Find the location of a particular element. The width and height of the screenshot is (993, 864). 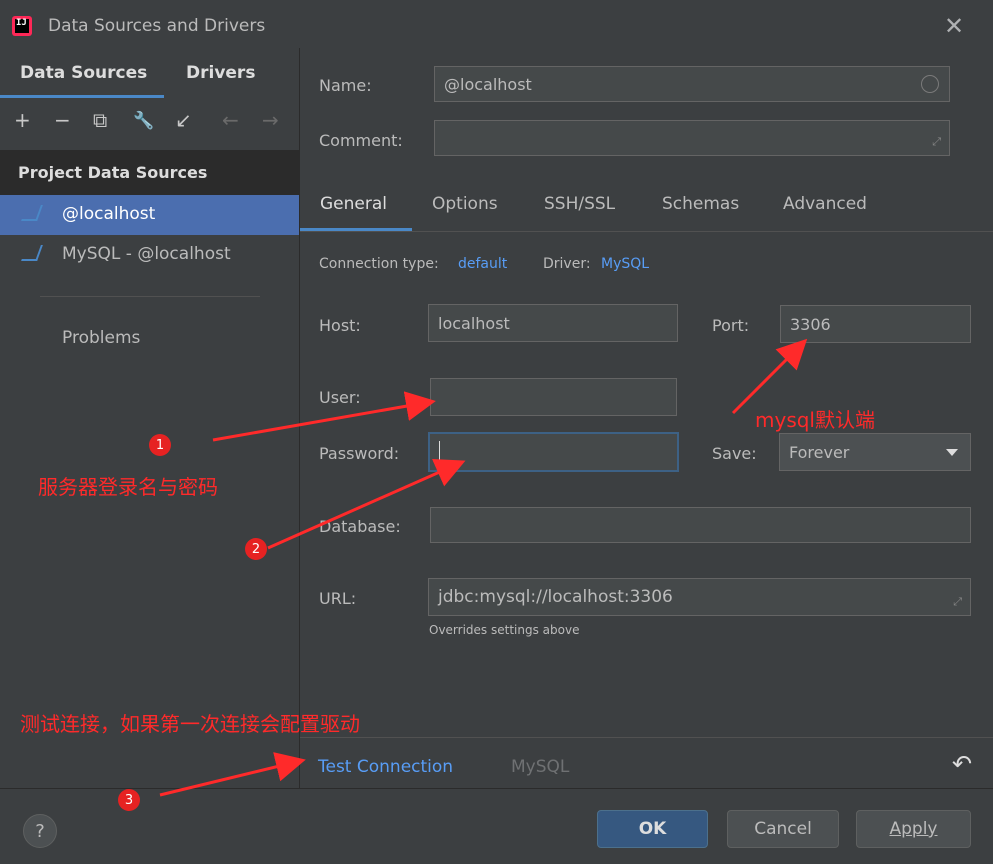

annotation-badge-3: 3 is located at coordinates (129, 800).